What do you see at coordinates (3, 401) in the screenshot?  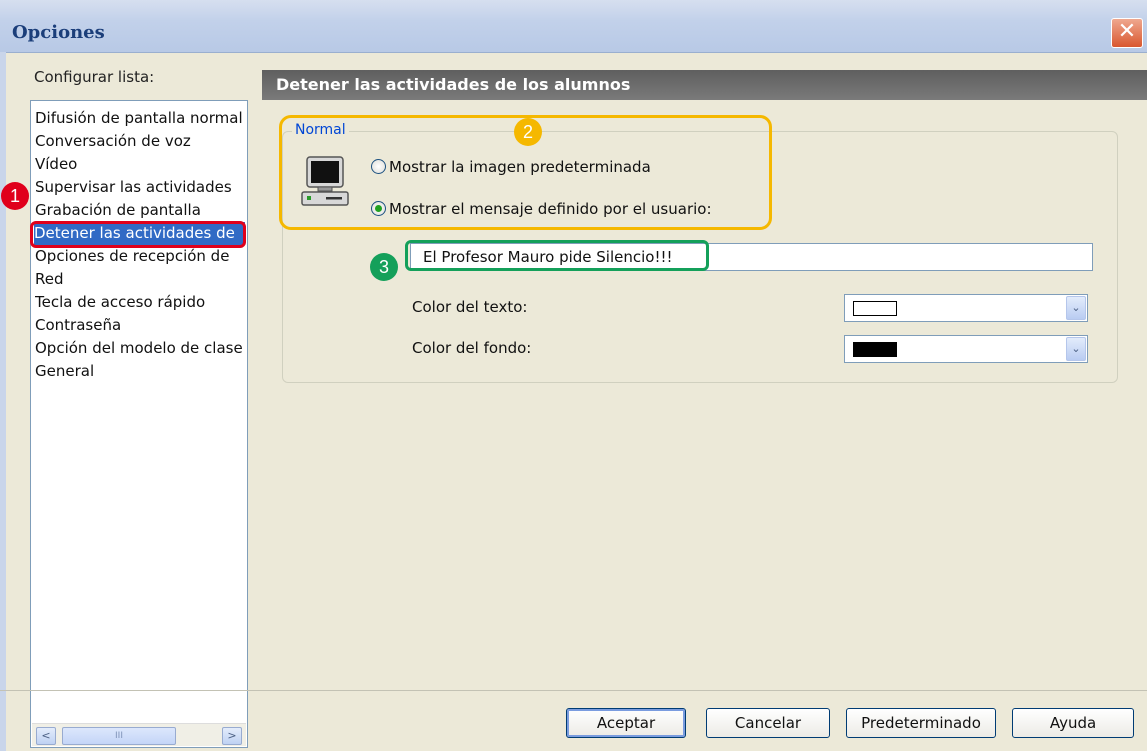 I see `window-frame-left` at bounding box center [3, 401].